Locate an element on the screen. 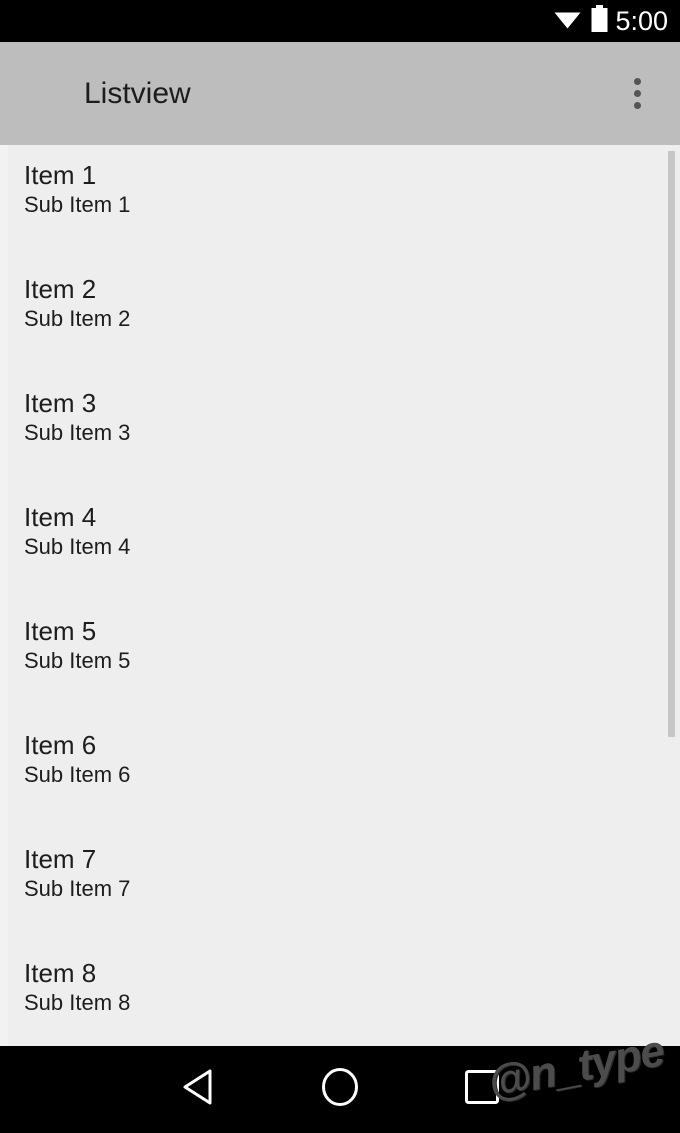 Image resolution: width=680 pixels, height=1133 pixels. wifi-icon is located at coordinates (567, 21).